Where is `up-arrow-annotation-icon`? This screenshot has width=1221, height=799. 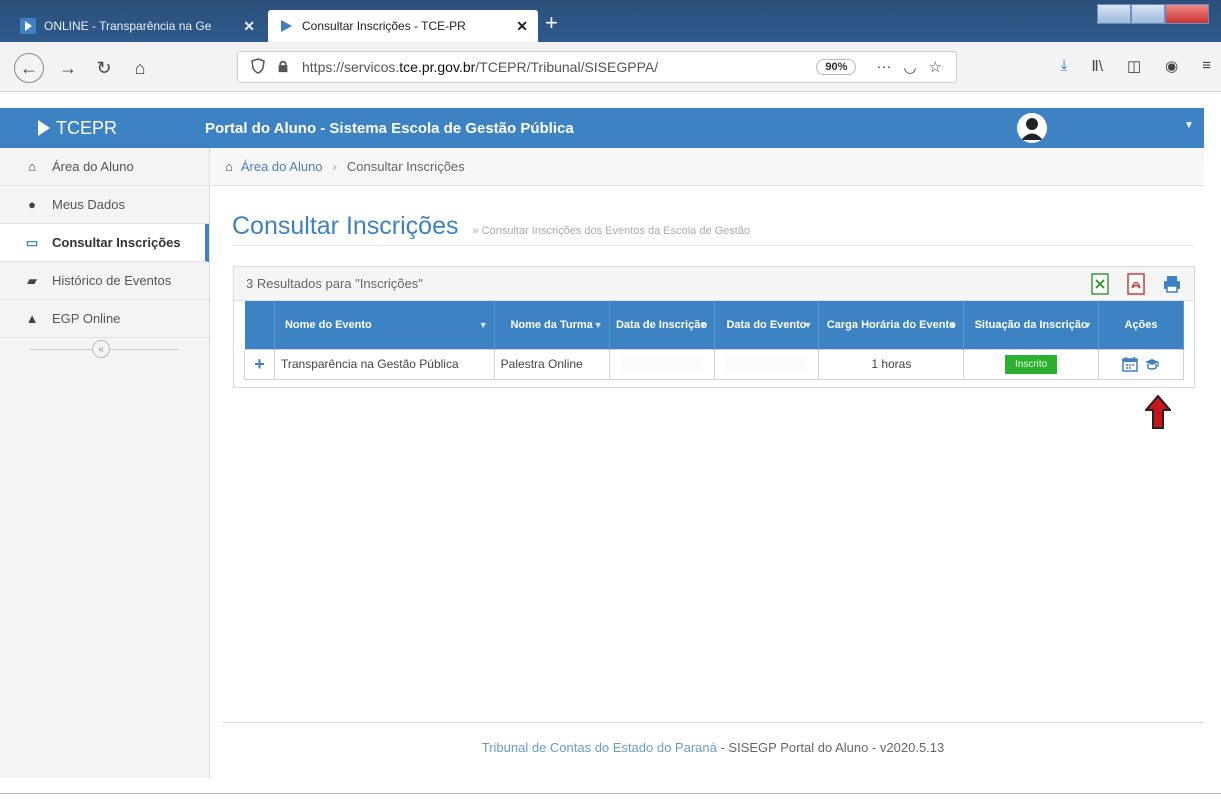
up-arrow-annotation-icon is located at coordinates (1158, 411).